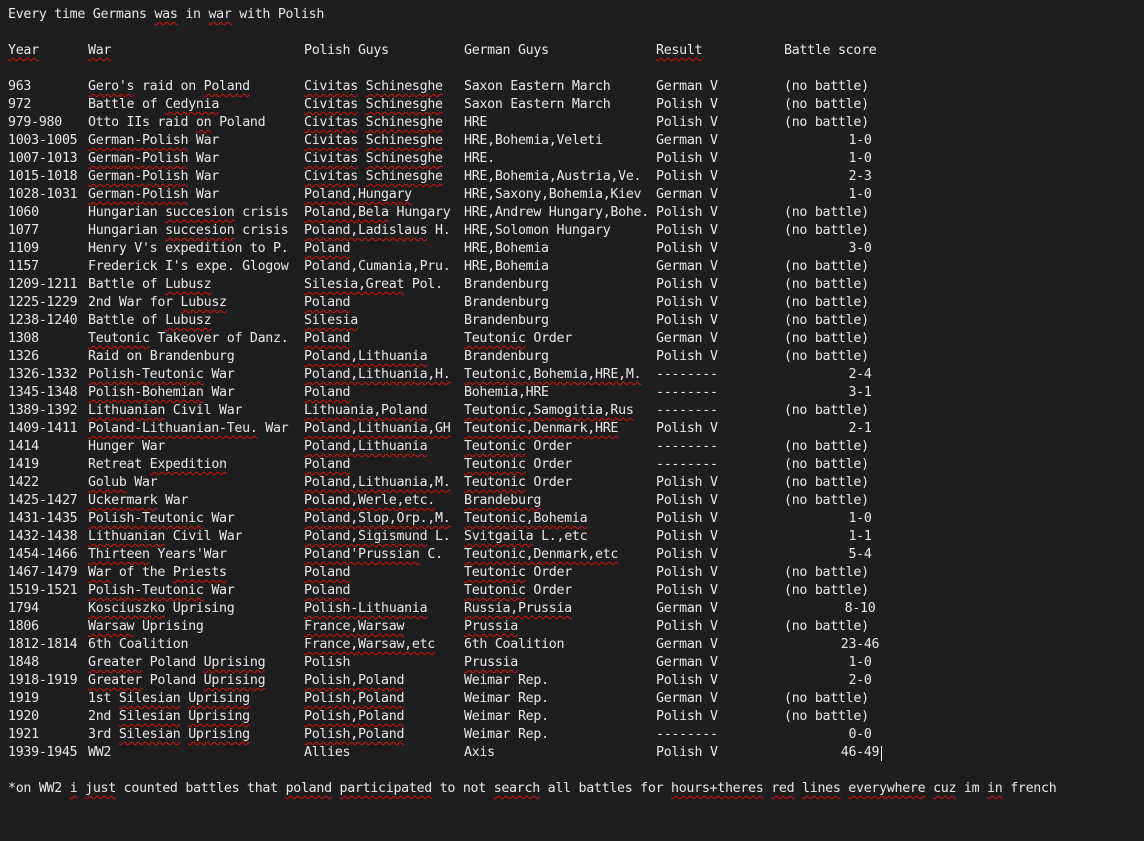 This screenshot has width=1144, height=841. Describe the element at coordinates (43, 536) in the screenshot. I see `cell-year: 1432-1438` at that location.